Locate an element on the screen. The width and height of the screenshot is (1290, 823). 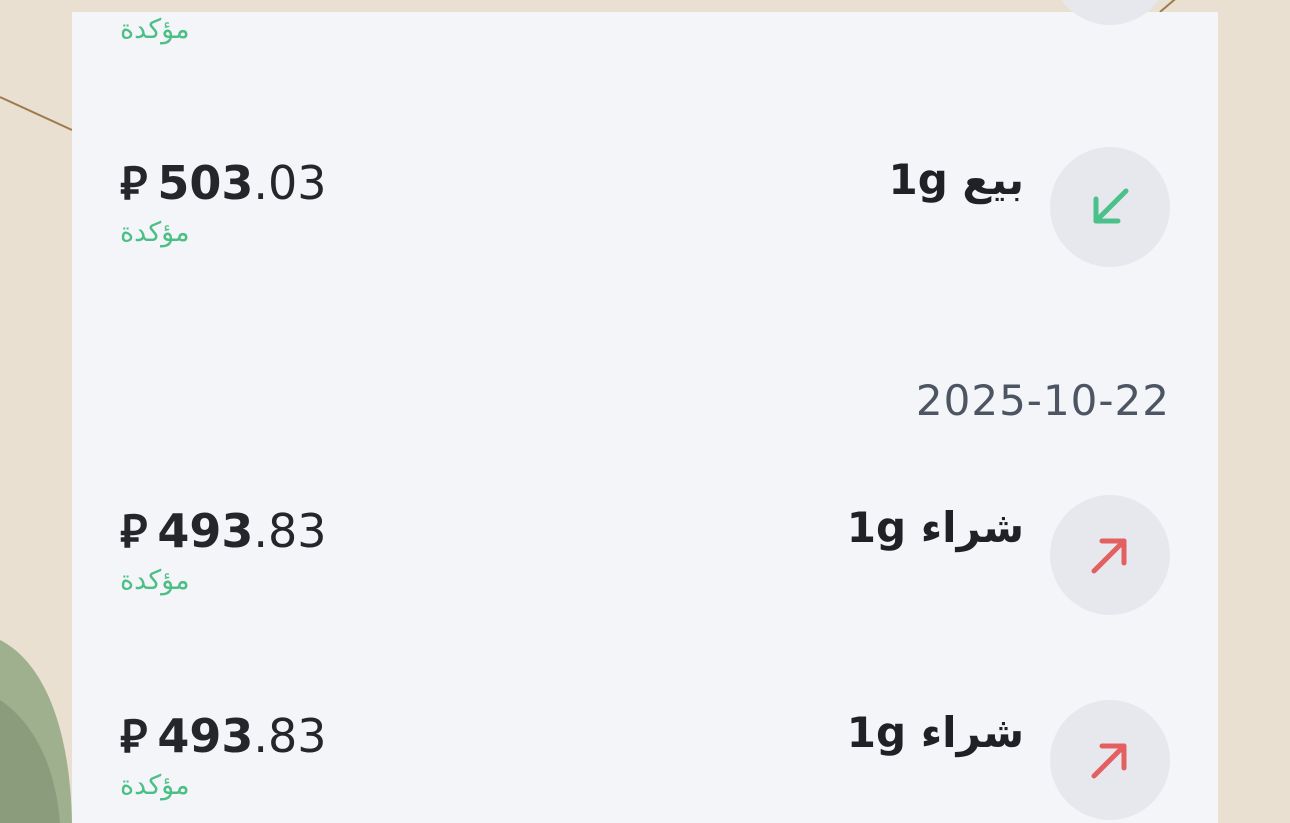
transaction-amount: ⃁ 503.03 is located at coordinates (223, 182).